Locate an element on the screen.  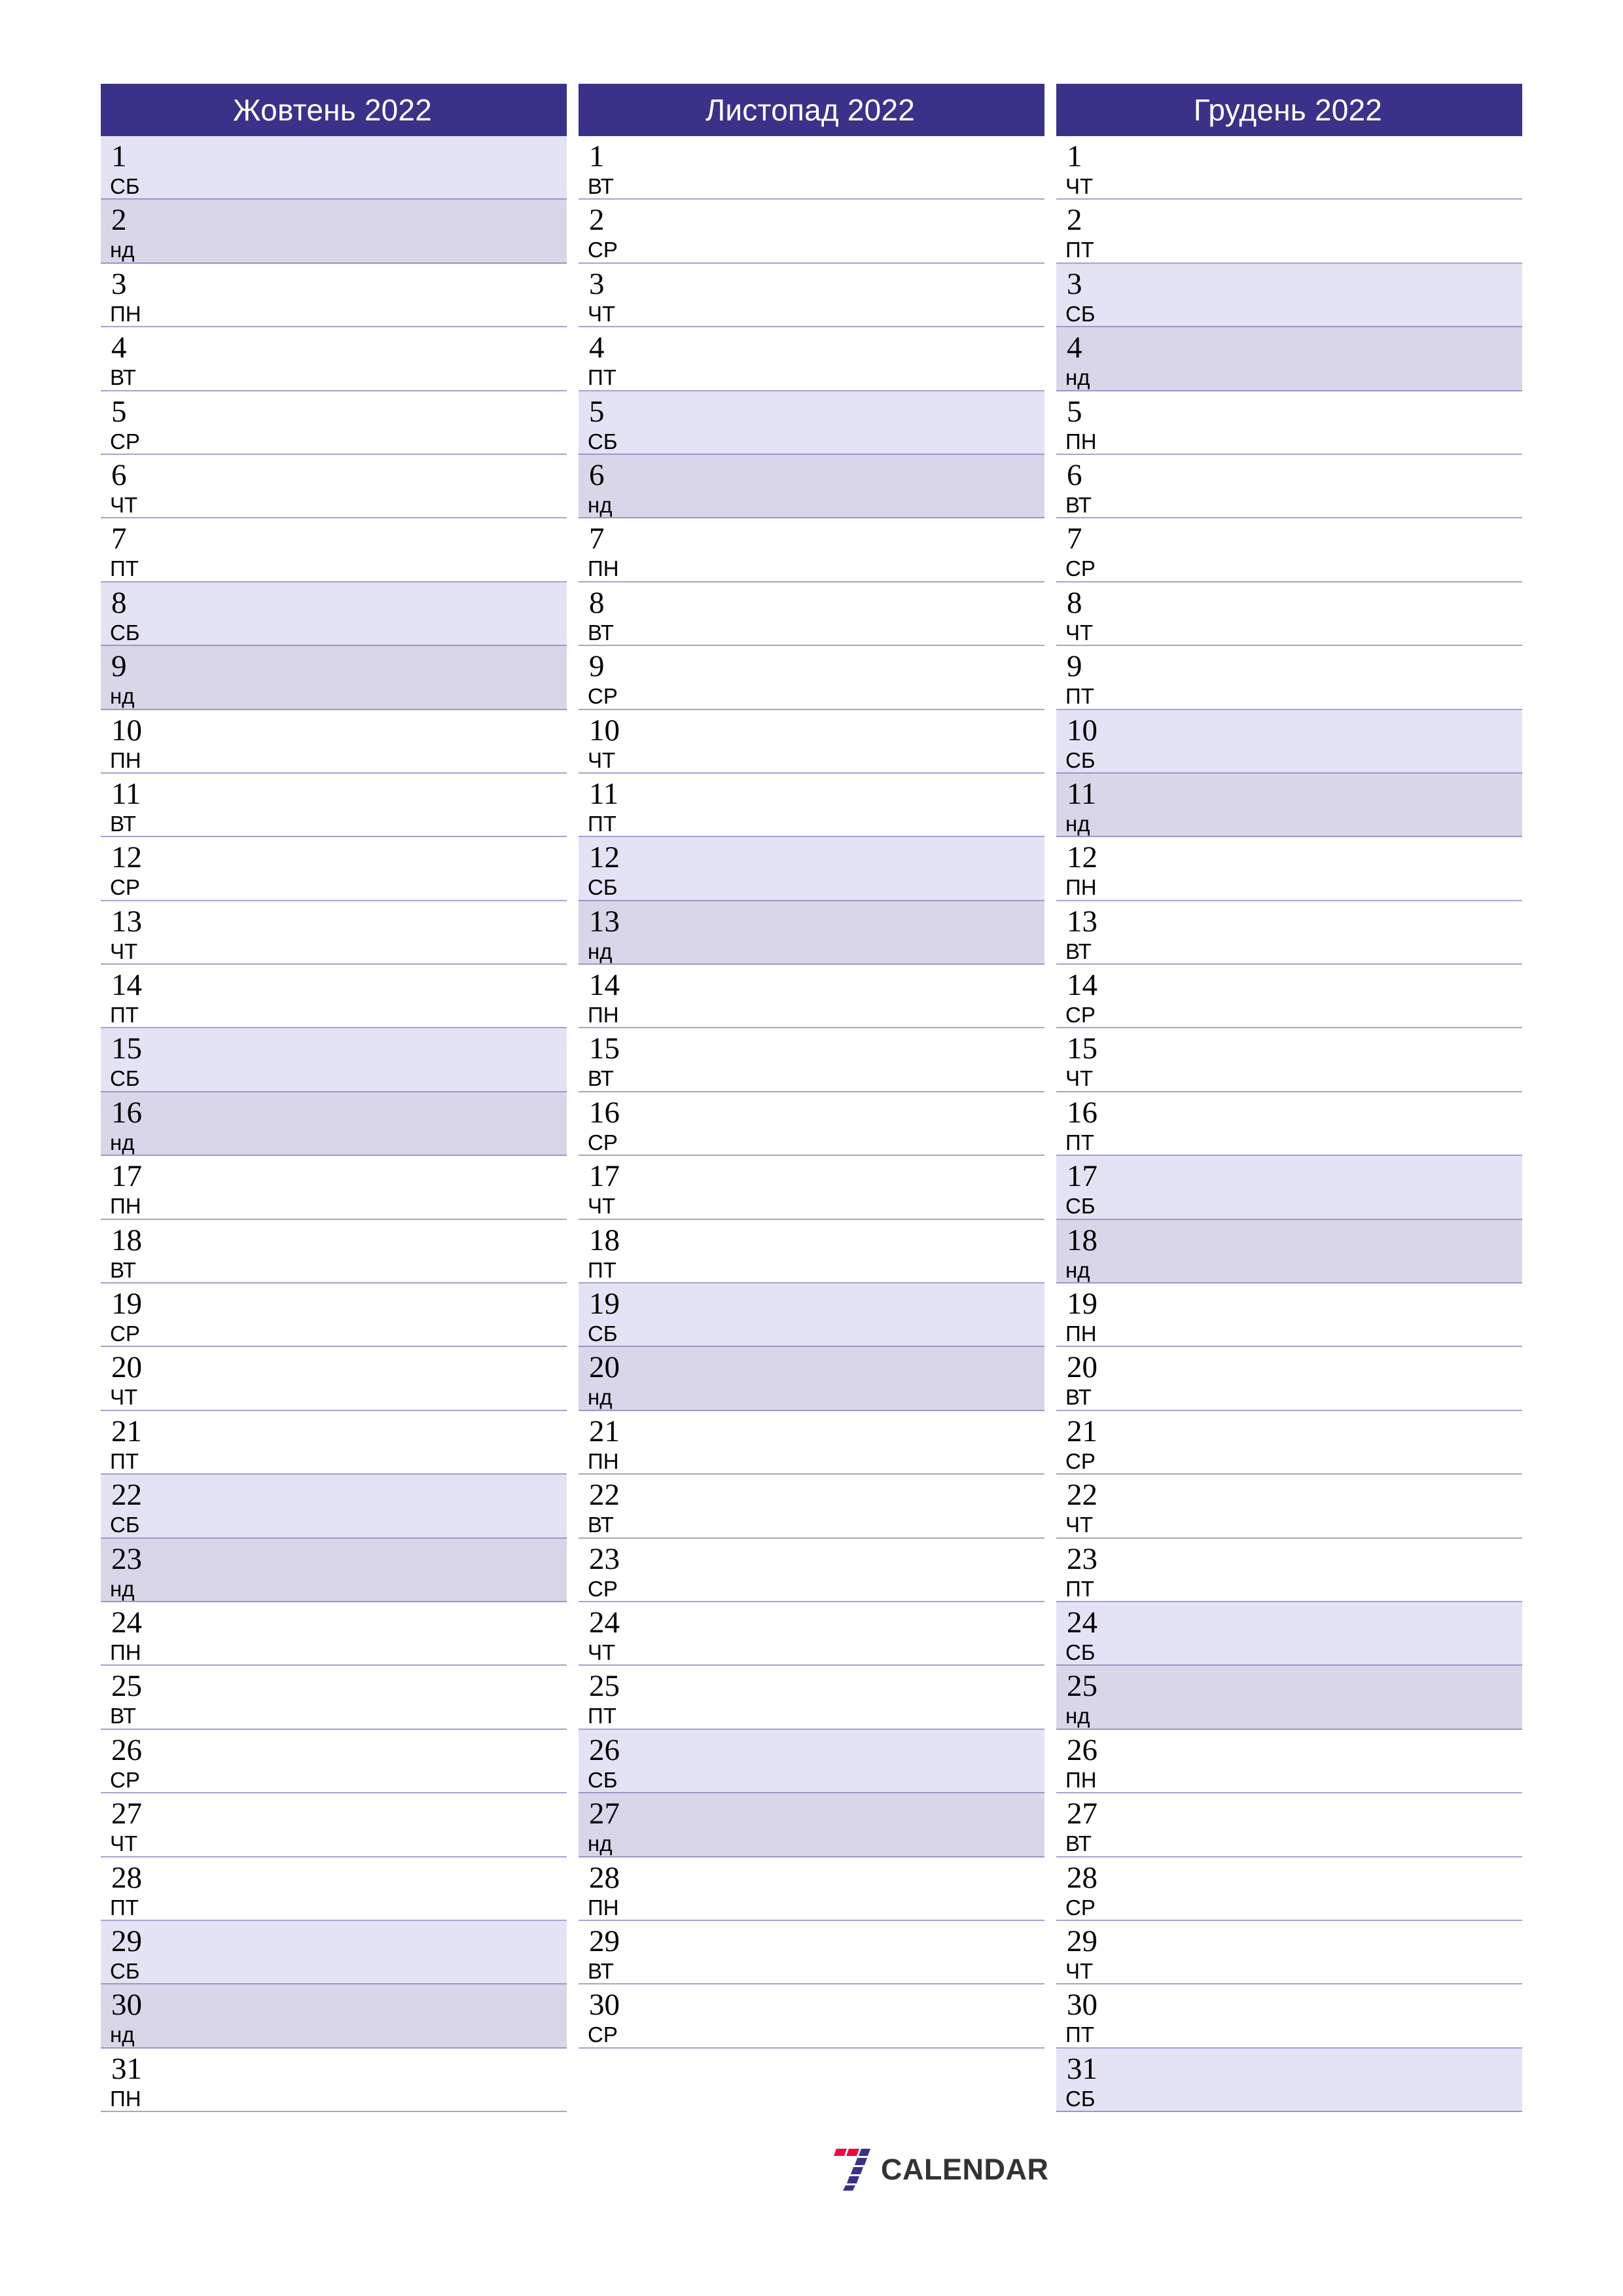
day-row: 19 ПН is located at coordinates (1289, 1315).